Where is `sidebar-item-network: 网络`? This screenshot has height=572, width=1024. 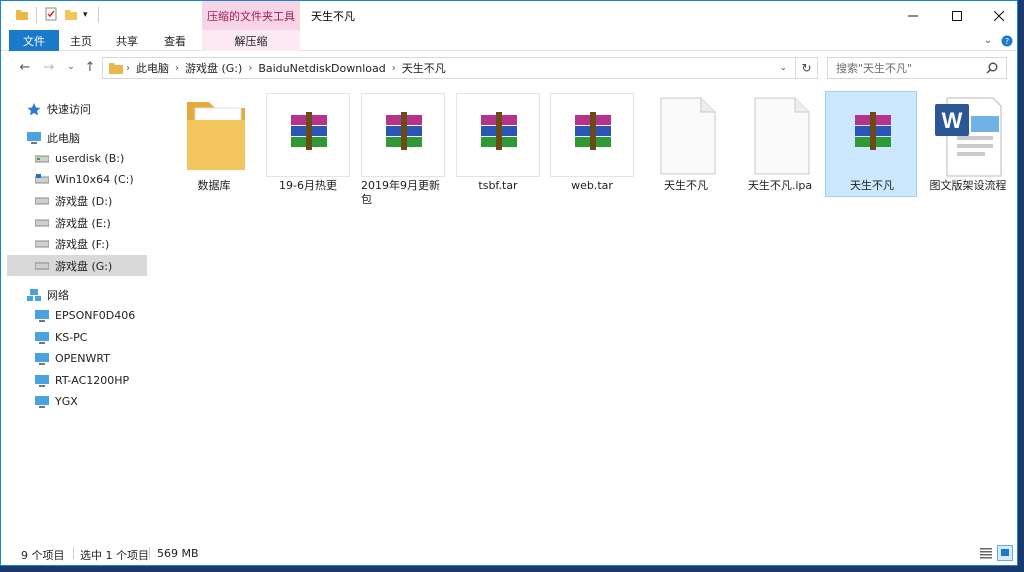
sidebar-item-network: 网络 is located at coordinates (97, 294).